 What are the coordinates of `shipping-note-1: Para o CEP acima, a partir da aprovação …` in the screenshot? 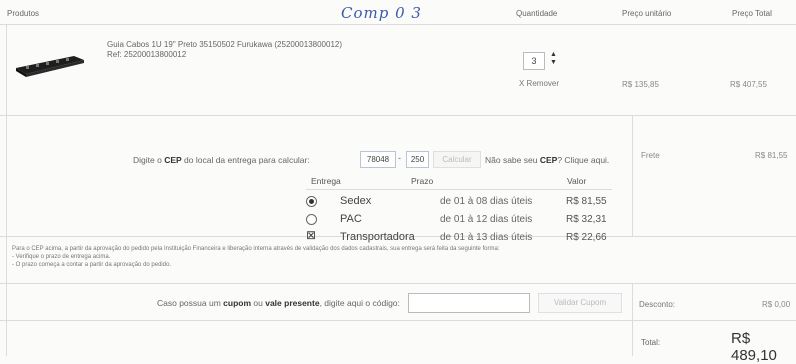 It's located at (256, 249).